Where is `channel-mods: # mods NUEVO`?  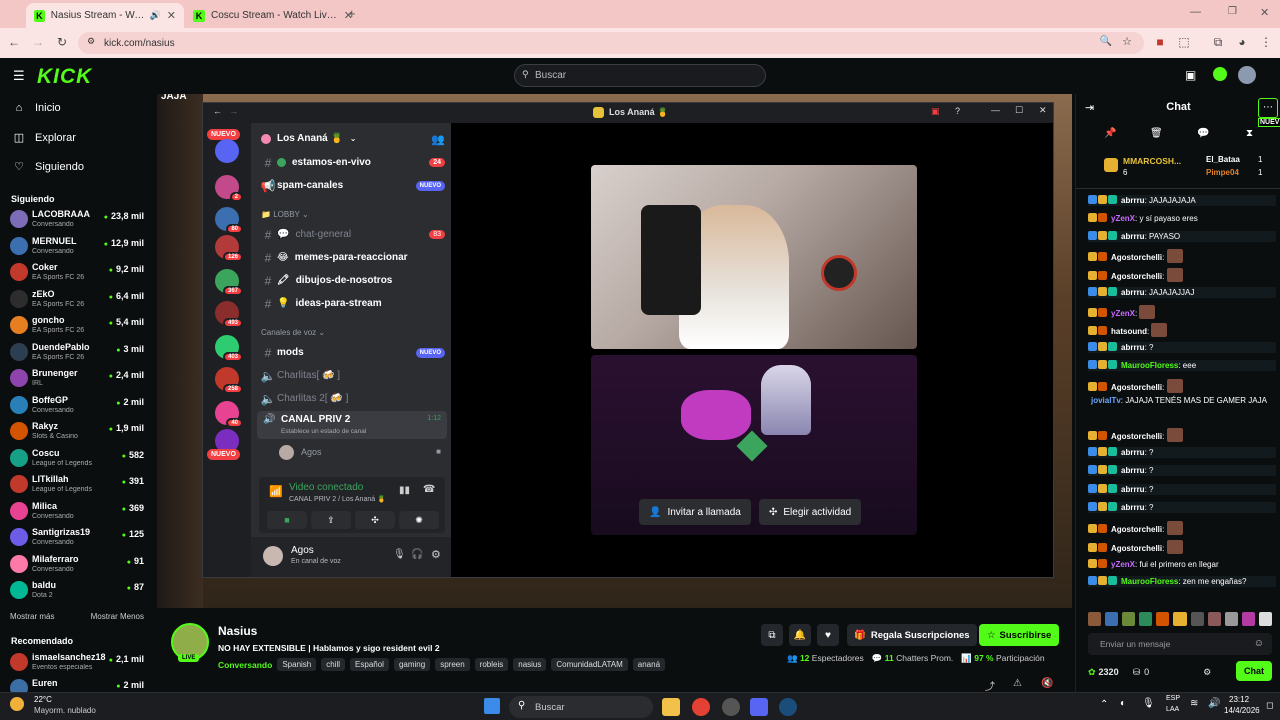 channel-mods: # mods NUEVO is located at coordinates (352, 352).